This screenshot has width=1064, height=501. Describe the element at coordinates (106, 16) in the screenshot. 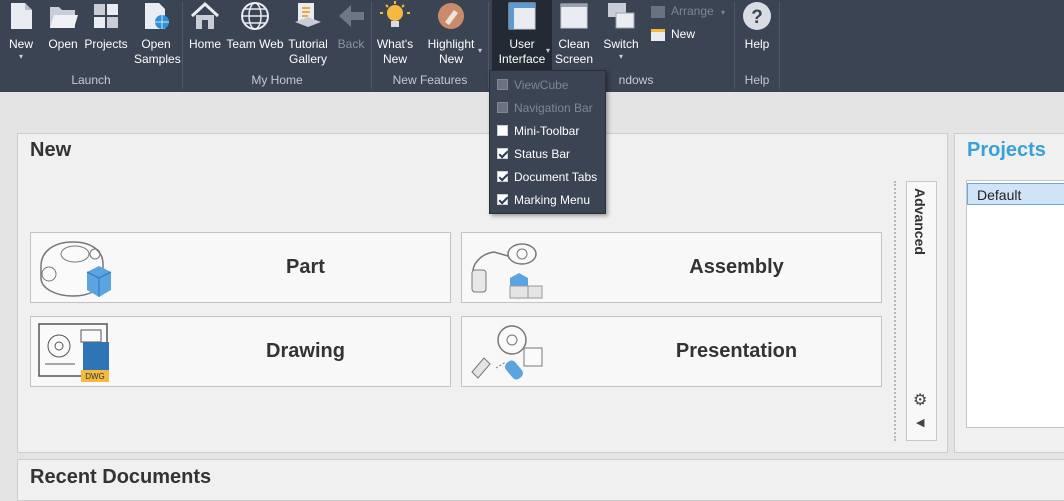

I see `projects-icon` at that location.